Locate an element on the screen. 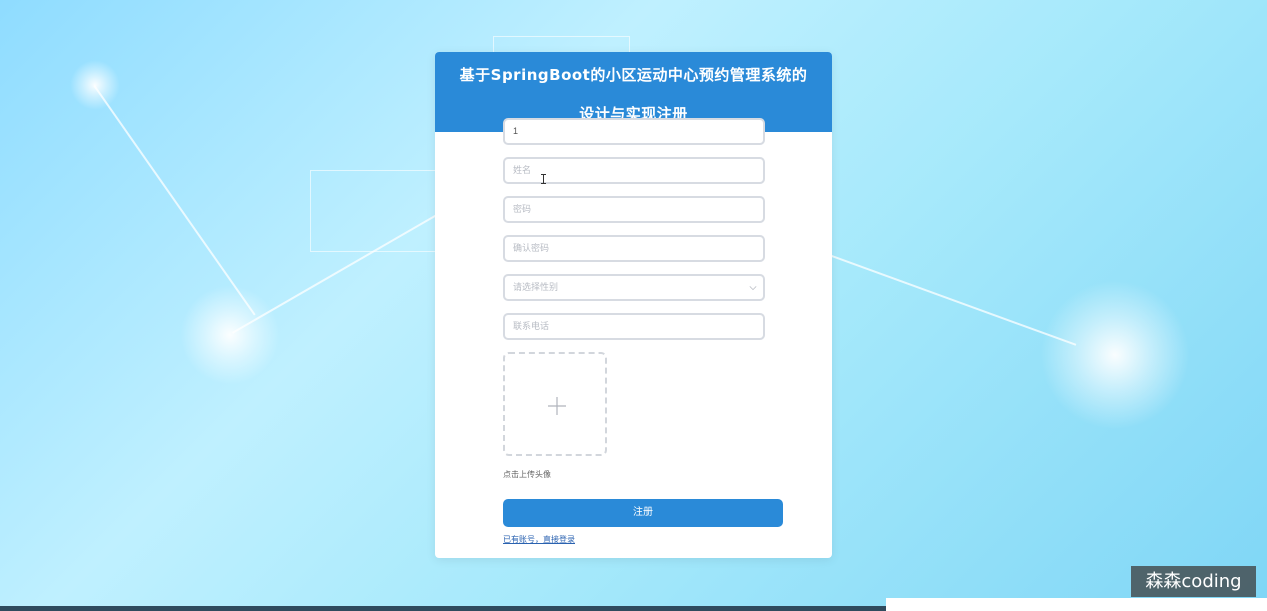 The width and height of the screenshot is (1267, 611). phone-input: 联系电话 is located at coordinates (634, 326).